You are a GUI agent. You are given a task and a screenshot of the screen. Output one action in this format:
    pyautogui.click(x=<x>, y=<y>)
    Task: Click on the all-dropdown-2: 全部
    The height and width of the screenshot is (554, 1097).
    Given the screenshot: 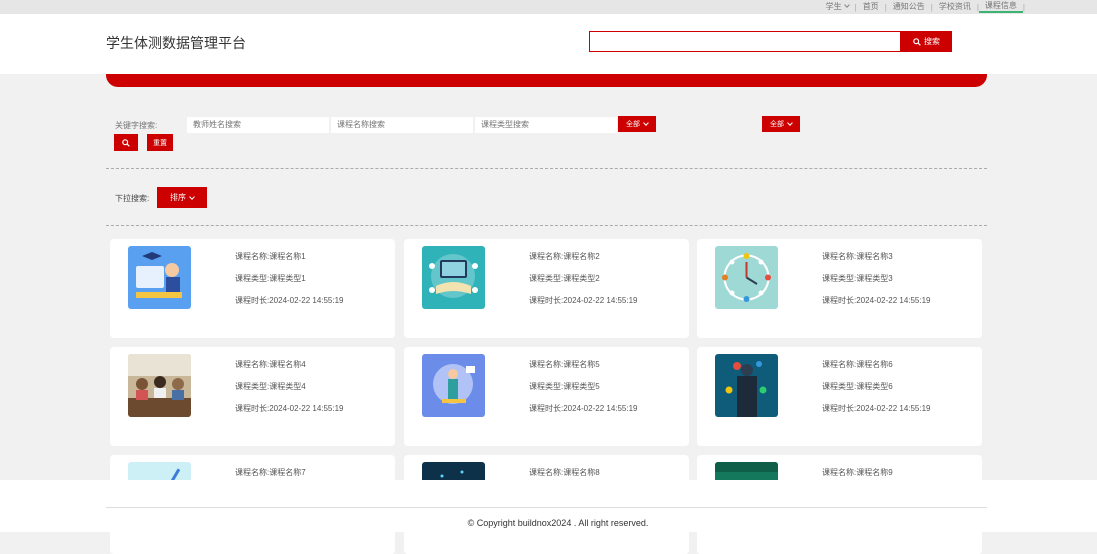 What is the action you would take?
    pyautogui.click(x=781, y=124)
    